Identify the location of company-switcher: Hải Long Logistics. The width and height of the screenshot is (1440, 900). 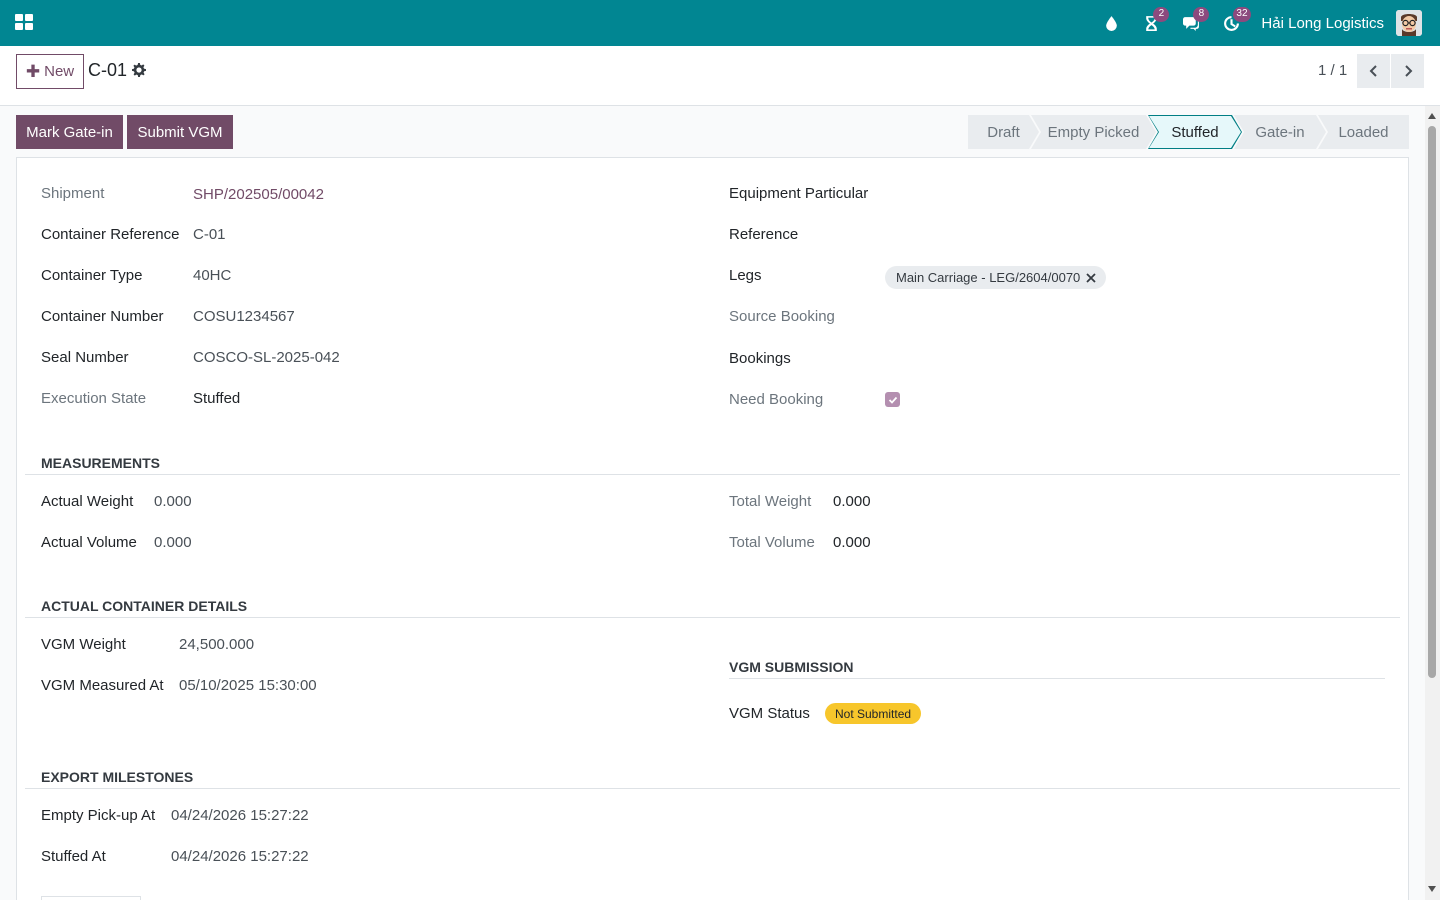
(1323, 23).